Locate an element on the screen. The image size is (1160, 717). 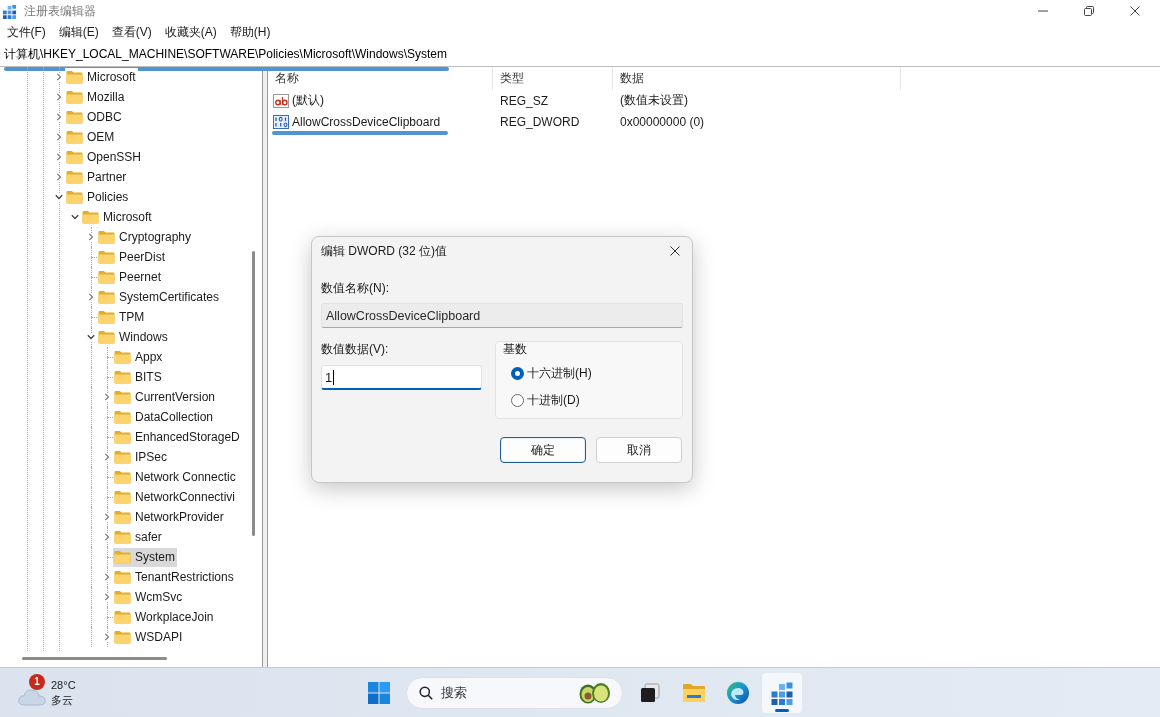
weather-temperature: 28°C is located at coordinates (63, 685).